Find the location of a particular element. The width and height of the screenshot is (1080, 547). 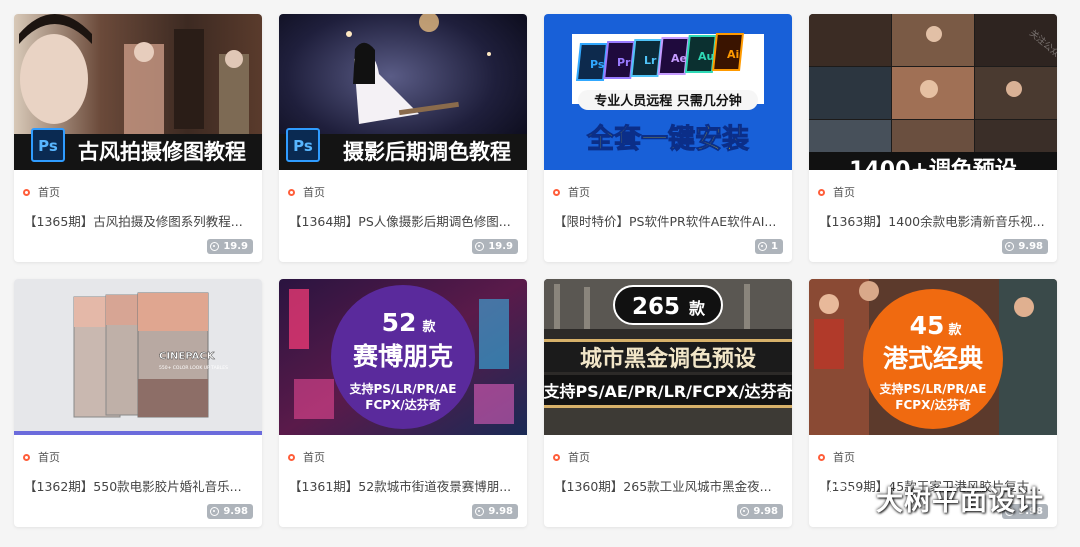

thumbnail-subtitle: 专业人员远程 只需几分钟 is located at coordinates (668, 101).